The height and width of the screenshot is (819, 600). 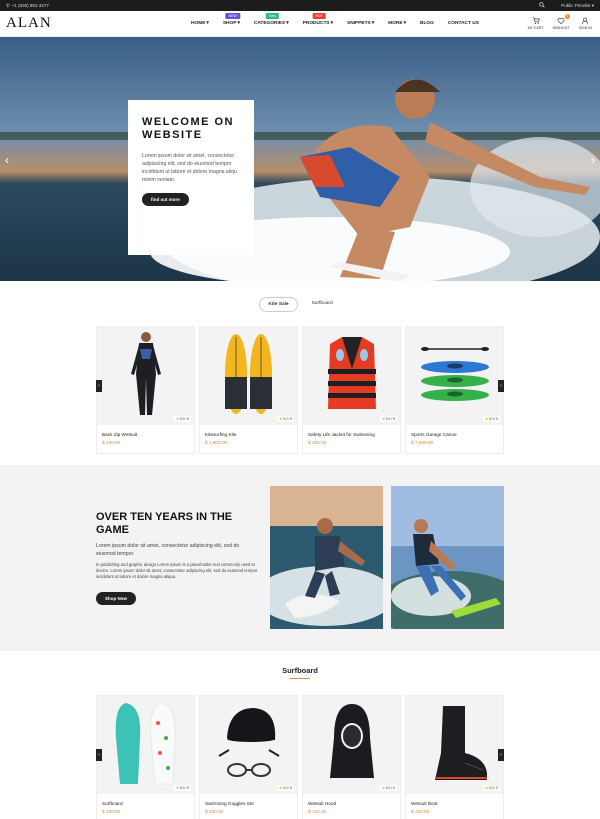 I want to click on product-card: ★ 0.0 / 5 Wetsuit Hood $ 100.00, so click(x=351, y=757).